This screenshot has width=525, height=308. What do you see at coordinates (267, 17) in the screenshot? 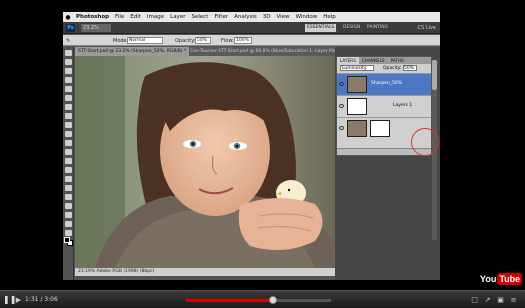
I see `menu-3d: 3D` at bounding box center [267, 17].